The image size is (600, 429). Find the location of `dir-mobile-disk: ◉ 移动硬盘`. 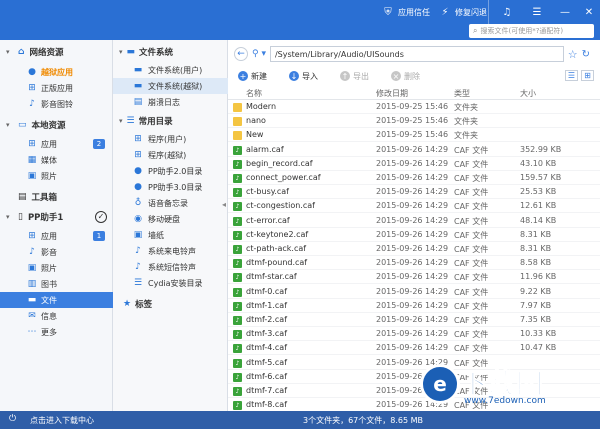

dir-mobile-disk: ◉ 移动硬盘 is located at coordinates (170, 219).